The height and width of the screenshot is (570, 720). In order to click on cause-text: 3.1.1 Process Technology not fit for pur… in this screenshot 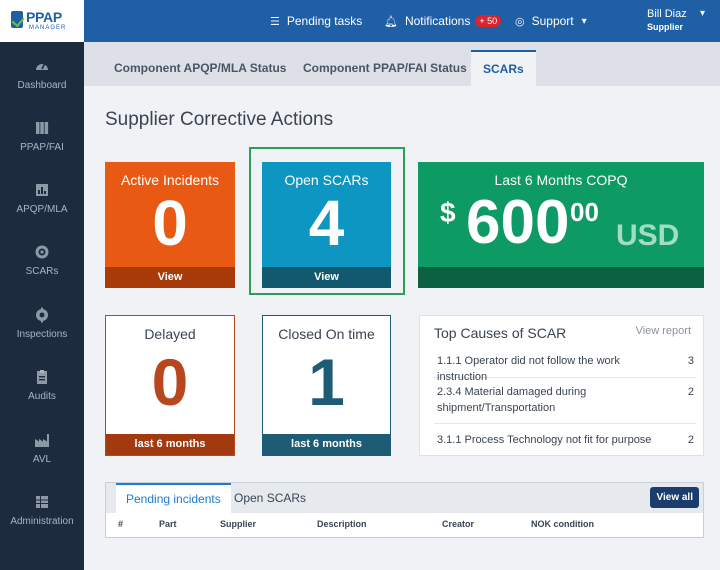, I will do `click(544, 440)`.